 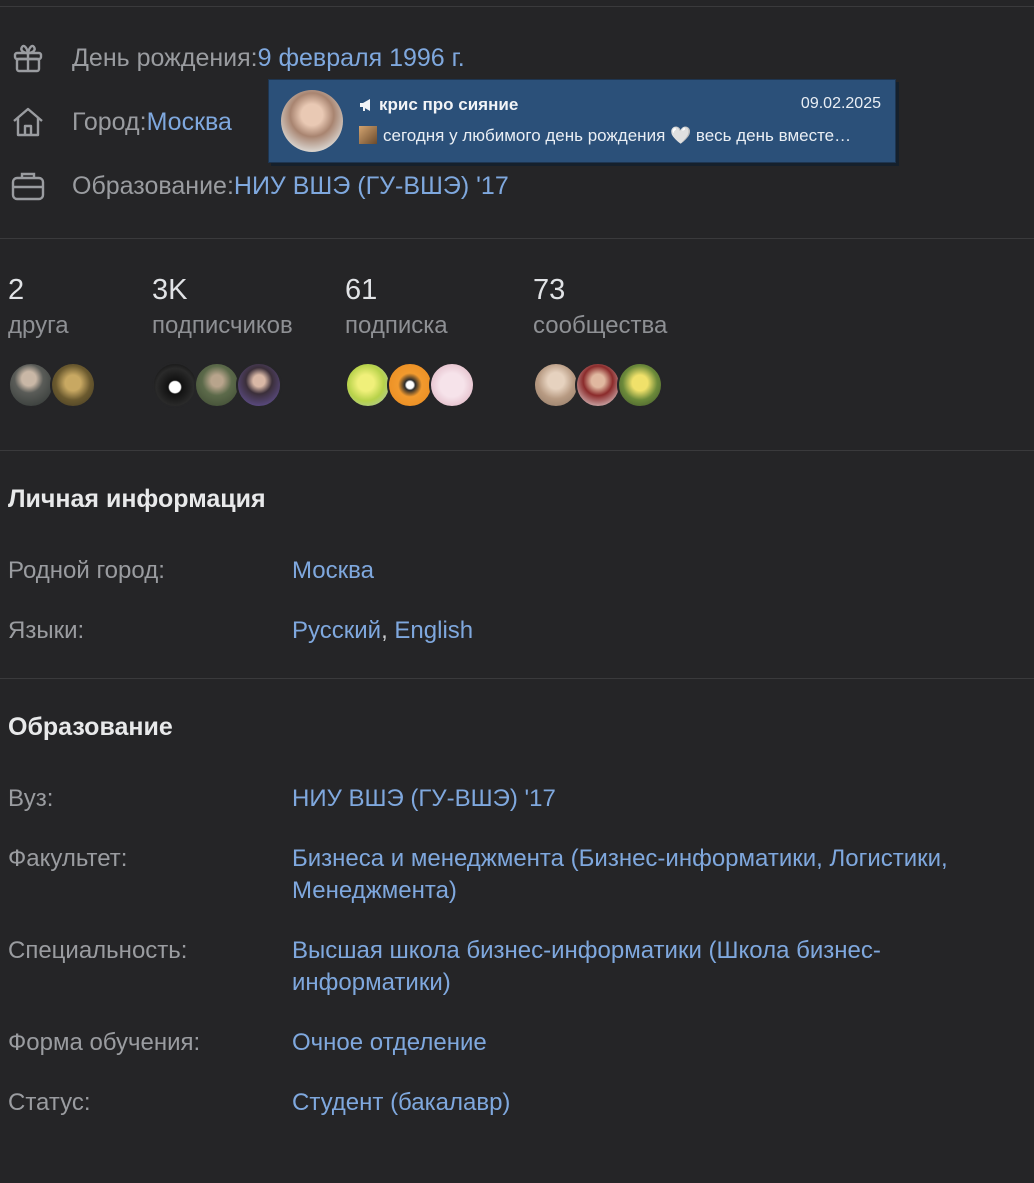 I want to click on followers-stat: 3K подписчиков, so click(x=222, y=339).